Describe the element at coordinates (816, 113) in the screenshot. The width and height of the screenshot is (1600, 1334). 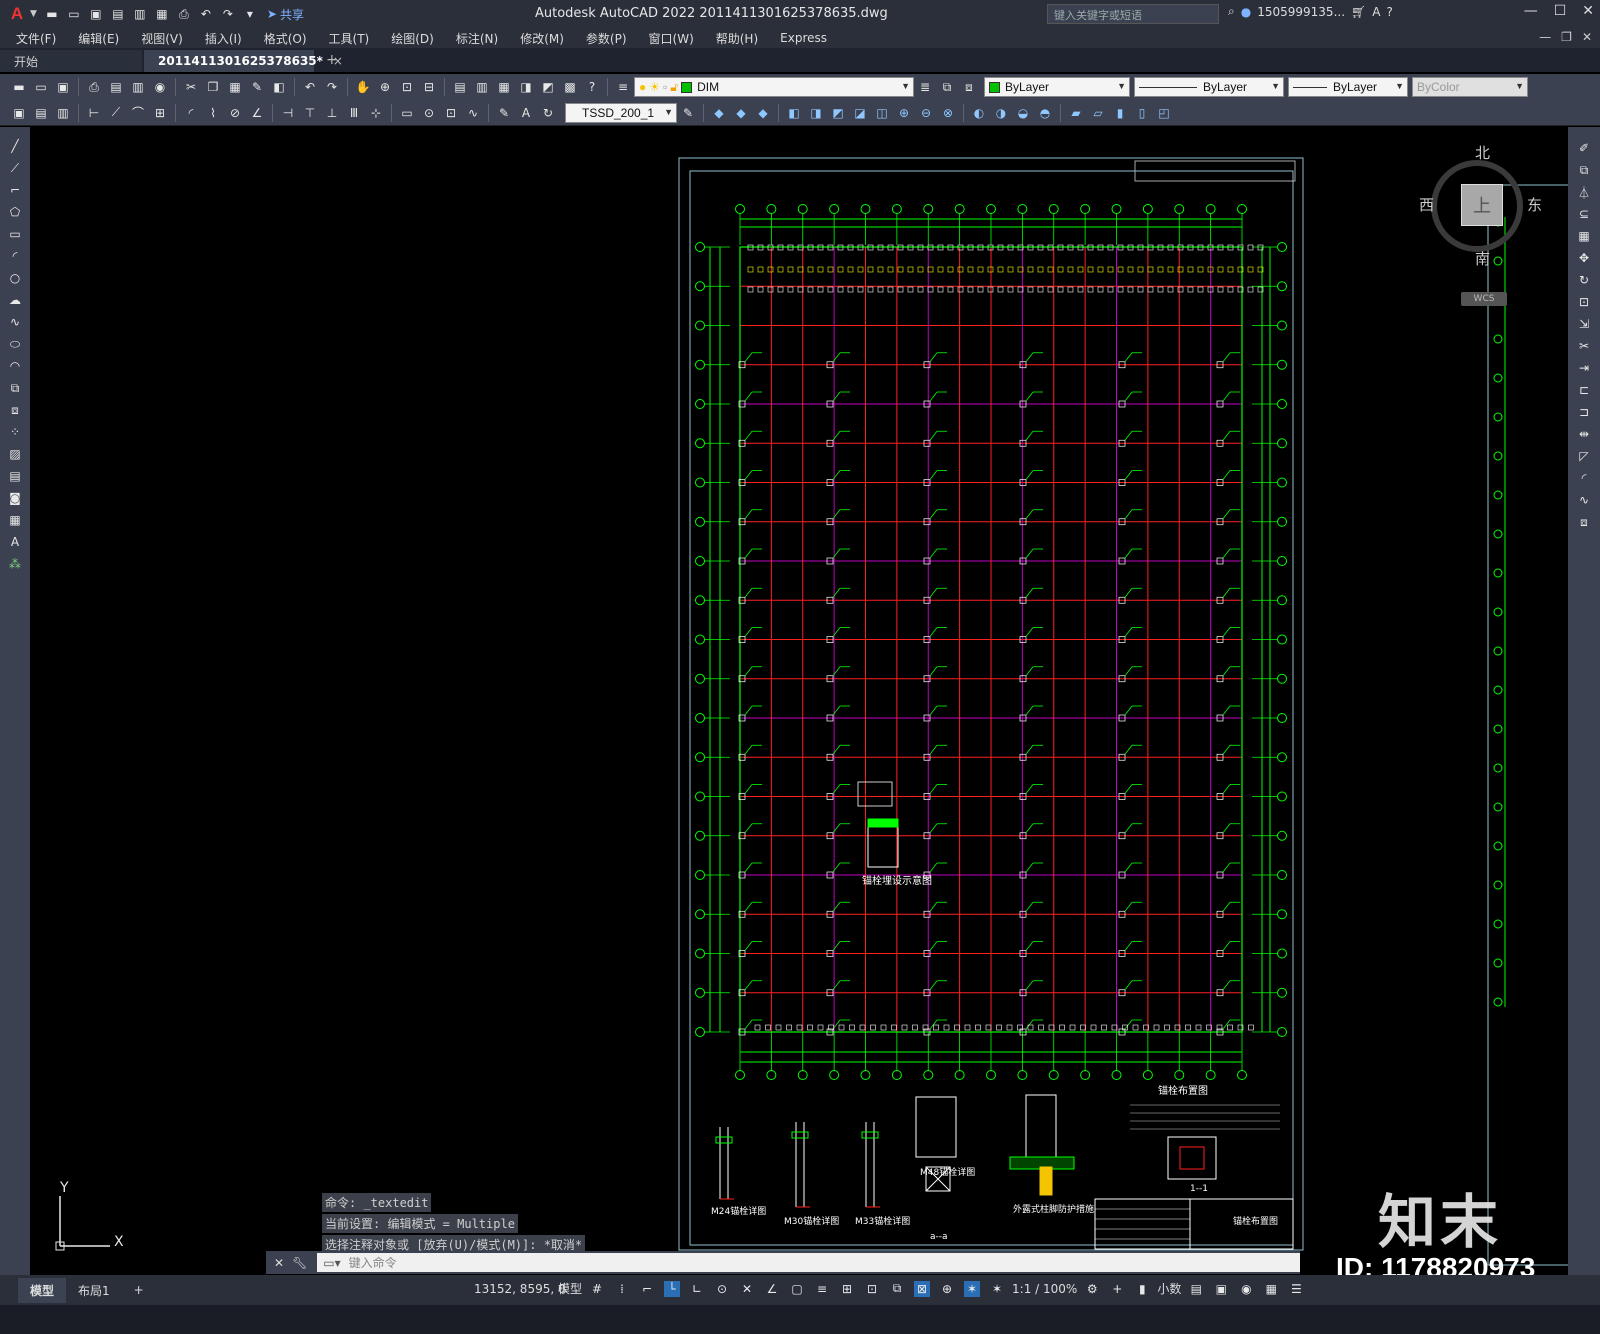
I see `revolve-icon: ◨` at that location.